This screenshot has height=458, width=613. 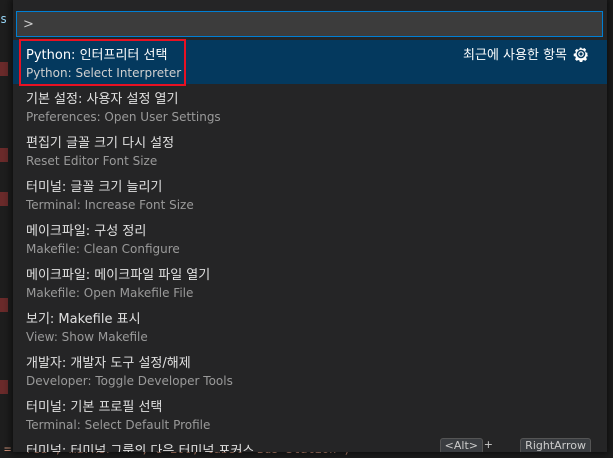 What do you see at coordinates (83, 319) in the screenshot?
I see `command-title: 보기: Makefile 표시` at bounding box center [83, 319].